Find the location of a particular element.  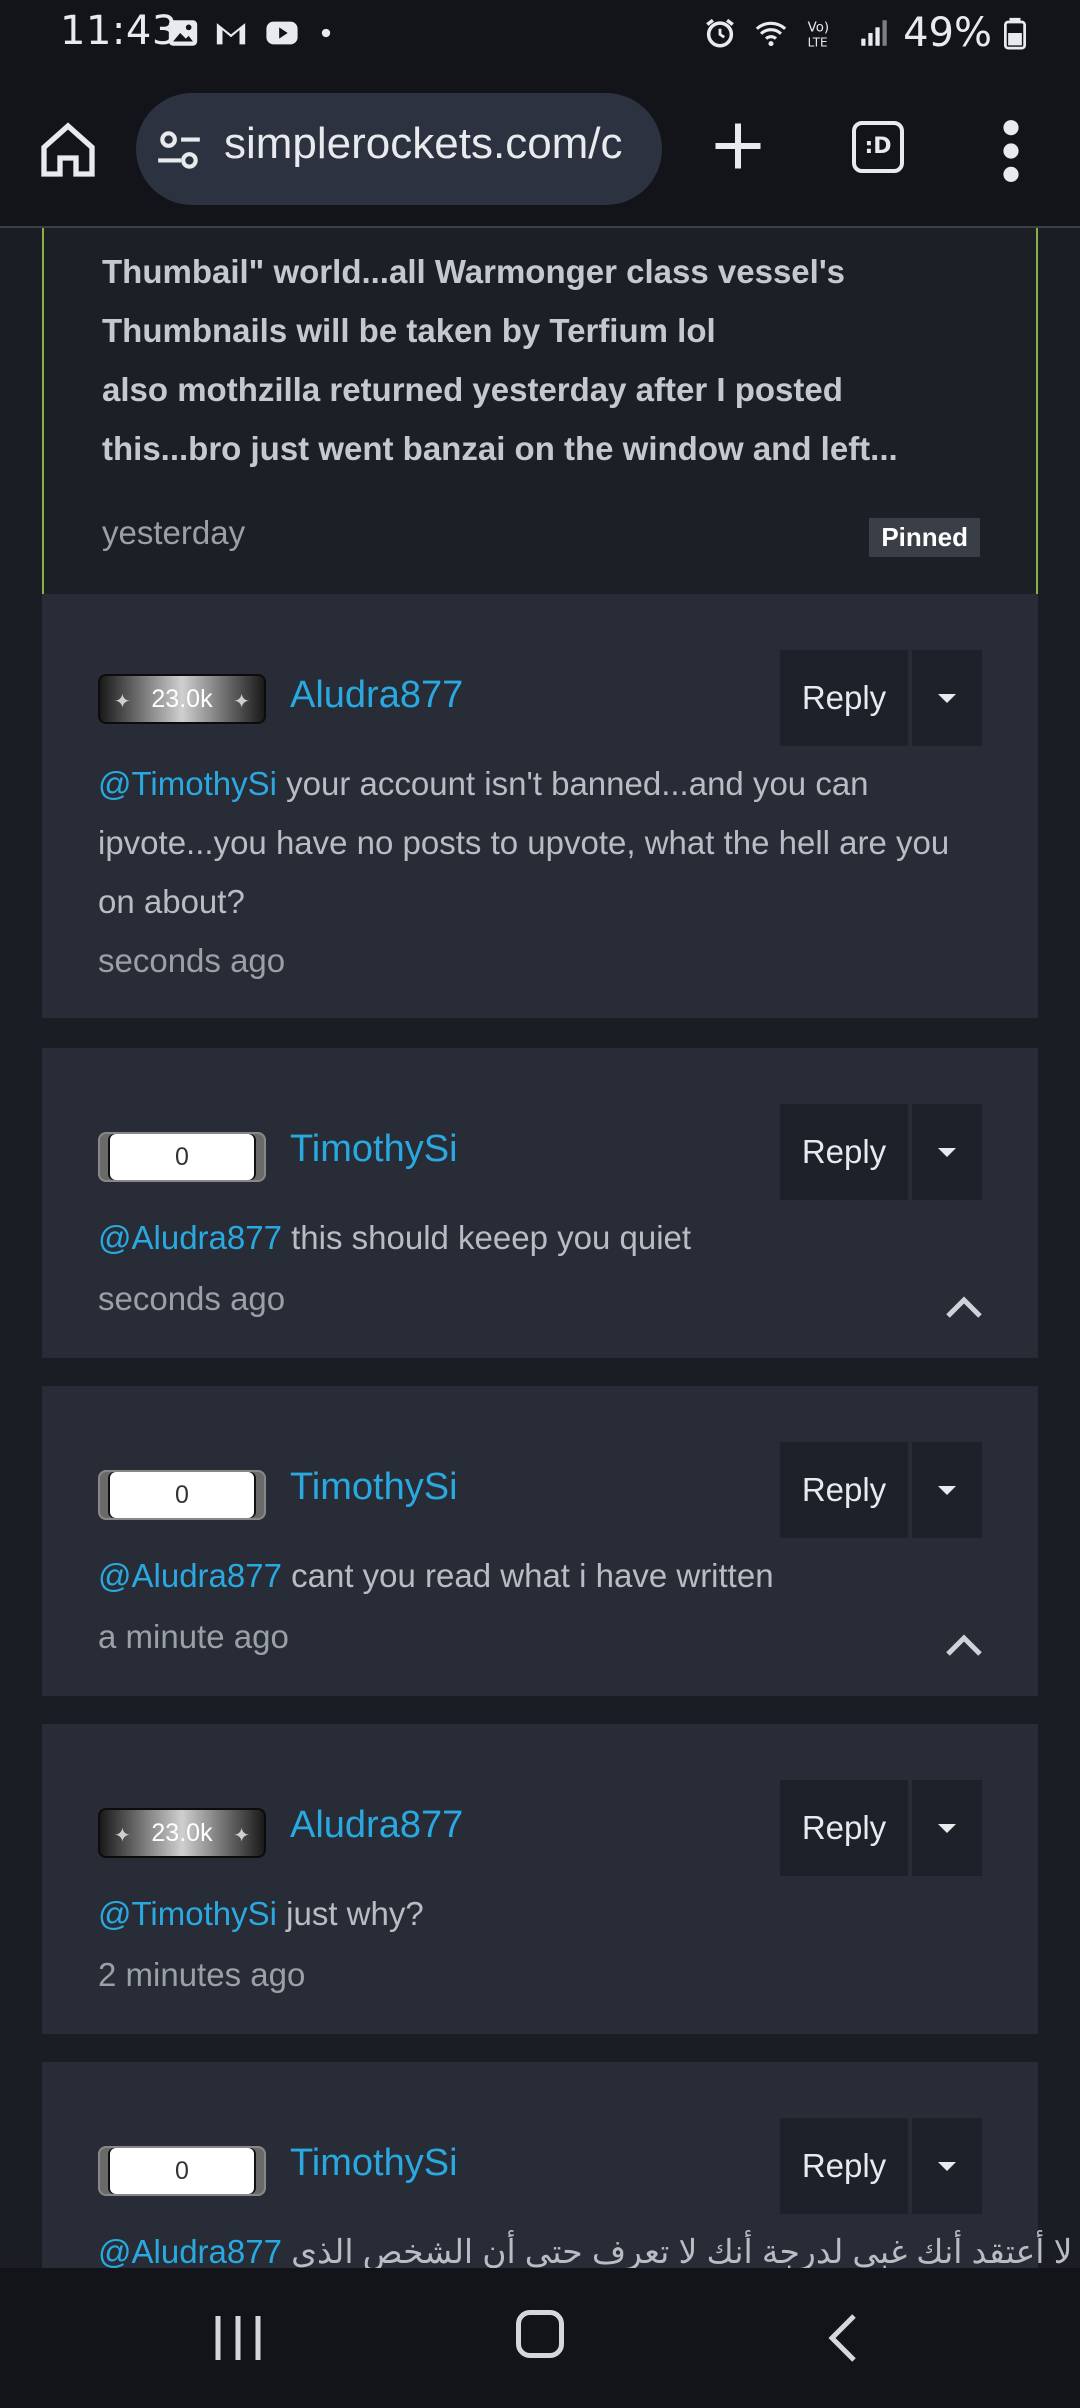

dot-icon is located at coordinates (326, 33).